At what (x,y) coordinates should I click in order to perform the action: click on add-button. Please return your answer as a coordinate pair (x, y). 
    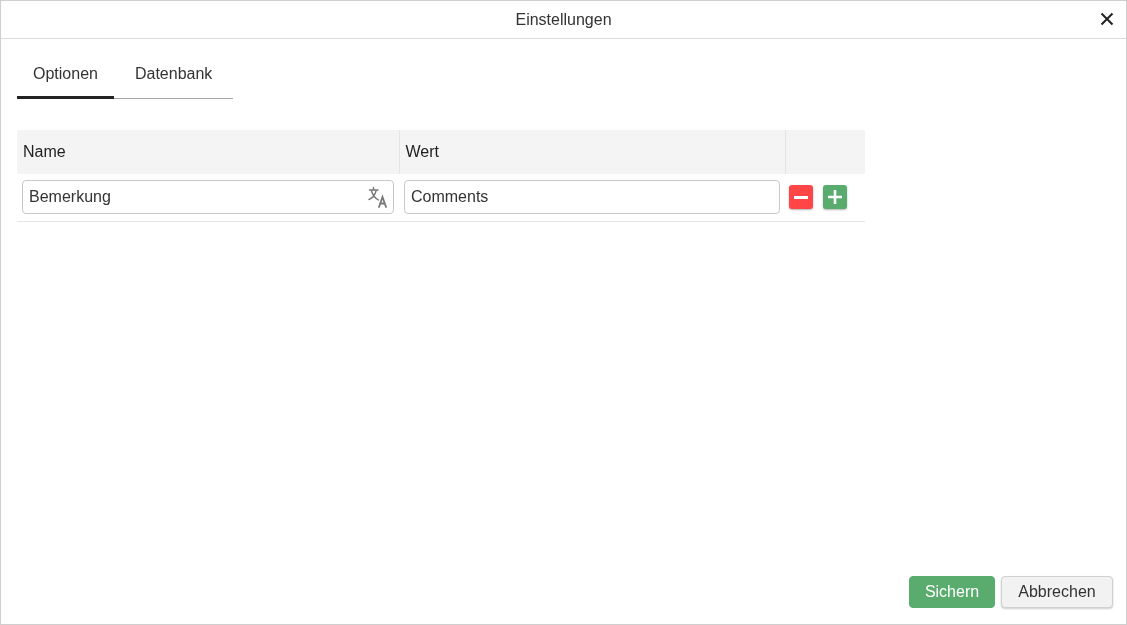
    Looking at the image, I should click on (835, 197).